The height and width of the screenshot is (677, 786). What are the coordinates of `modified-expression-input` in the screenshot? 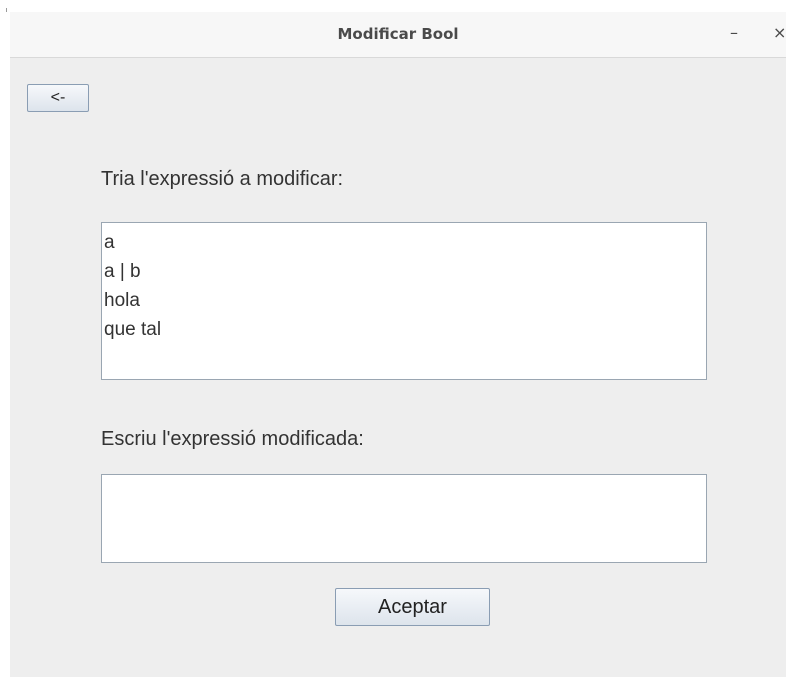 It's located at (404, 518).